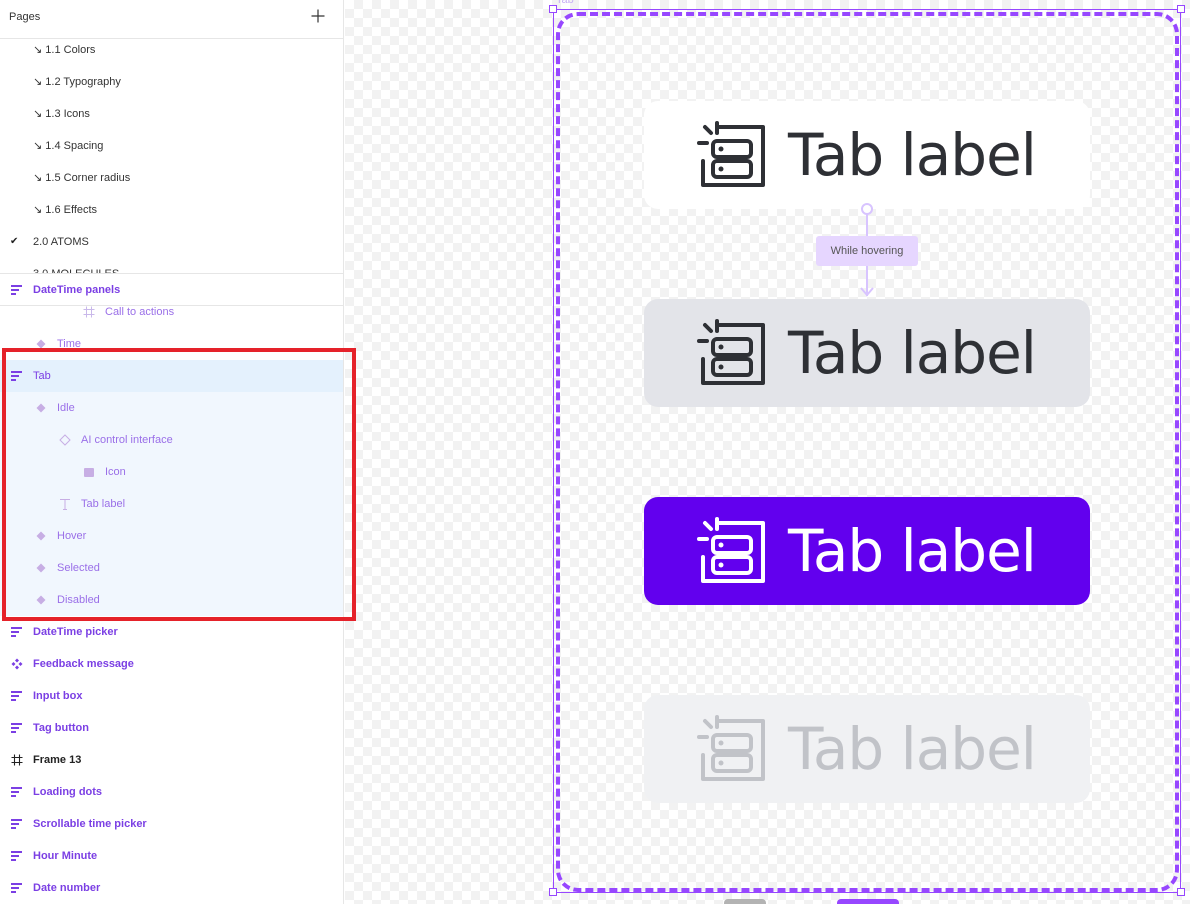 This screenshot has width=1190, height=904. Describe the element at coordinates (83, 664) in the screenshot. I see `layer-label: Feedback message` at that location.